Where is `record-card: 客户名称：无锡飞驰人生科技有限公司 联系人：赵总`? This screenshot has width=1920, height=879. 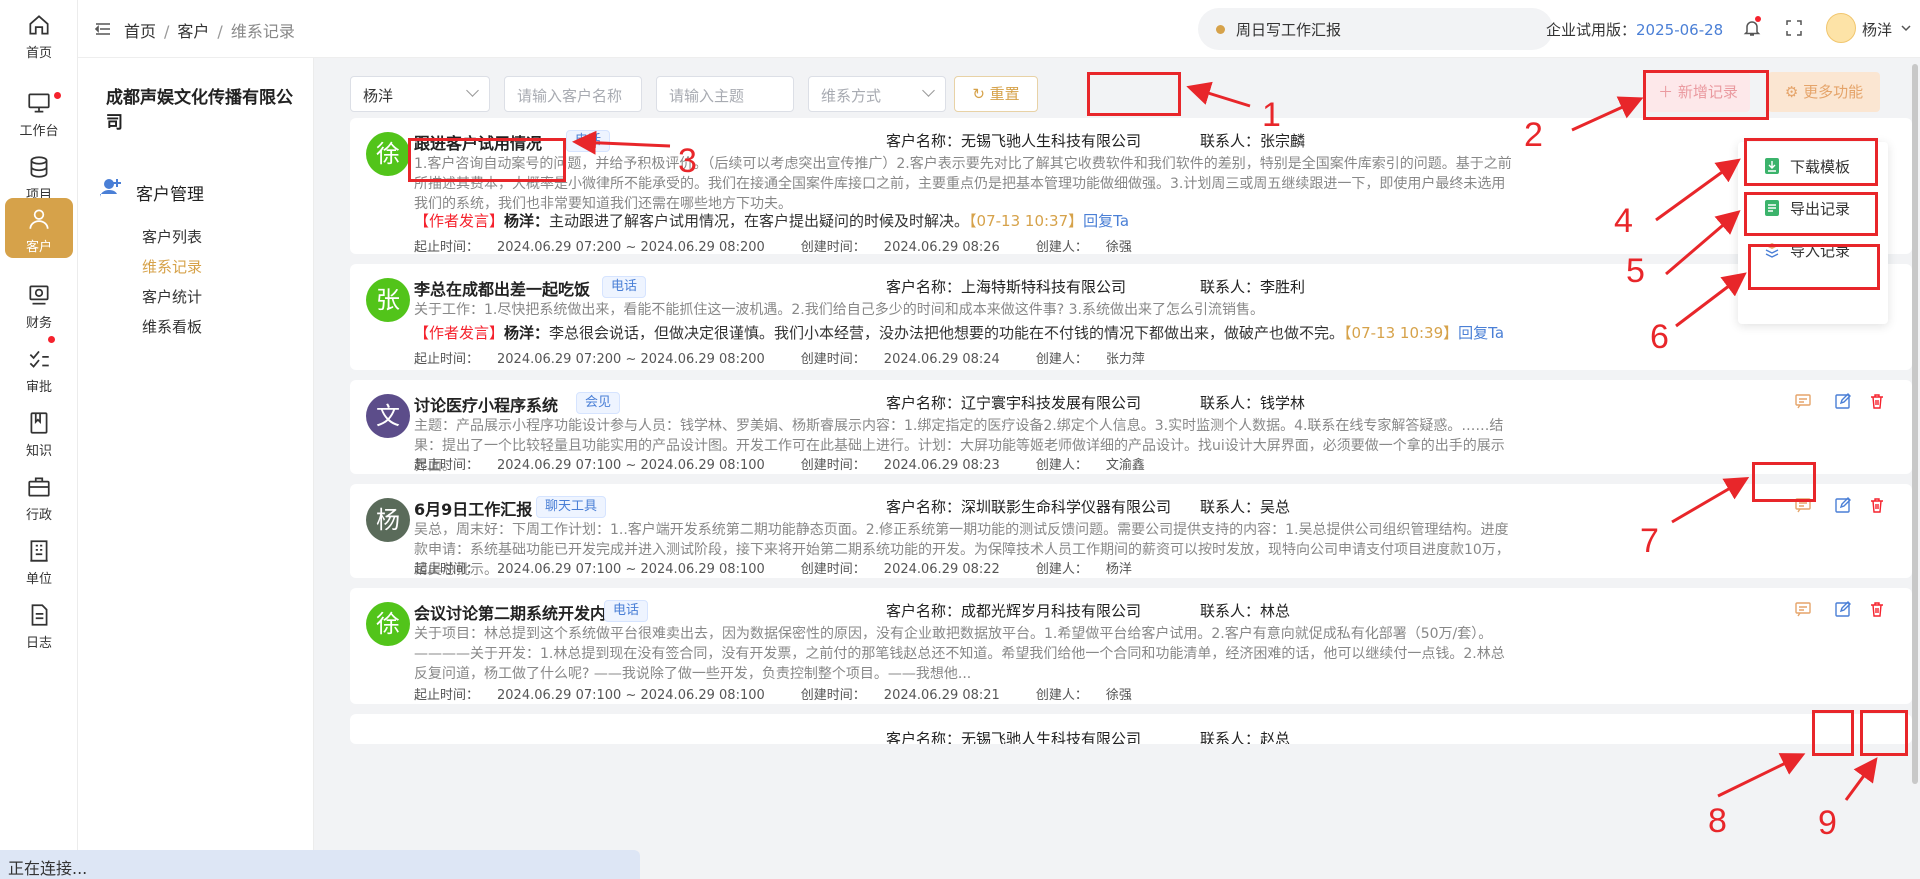 record-card: 客户名称：无锡飞驰人生科技有限公司 联系人：赵总 is located at coordinates (1131, 729).